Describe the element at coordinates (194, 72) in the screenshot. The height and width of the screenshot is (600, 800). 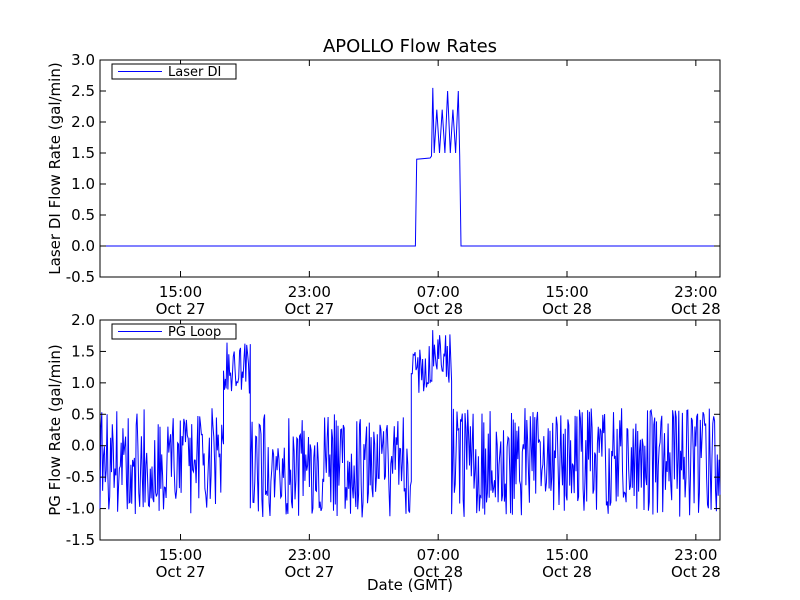
I see `legend-label: Laser DI` at that location.